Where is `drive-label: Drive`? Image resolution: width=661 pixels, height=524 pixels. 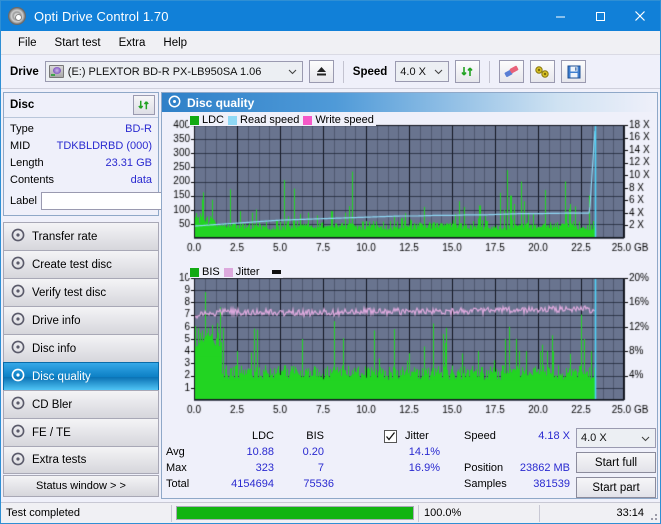
drive-label: Drive is located at coordinates (24, 71).